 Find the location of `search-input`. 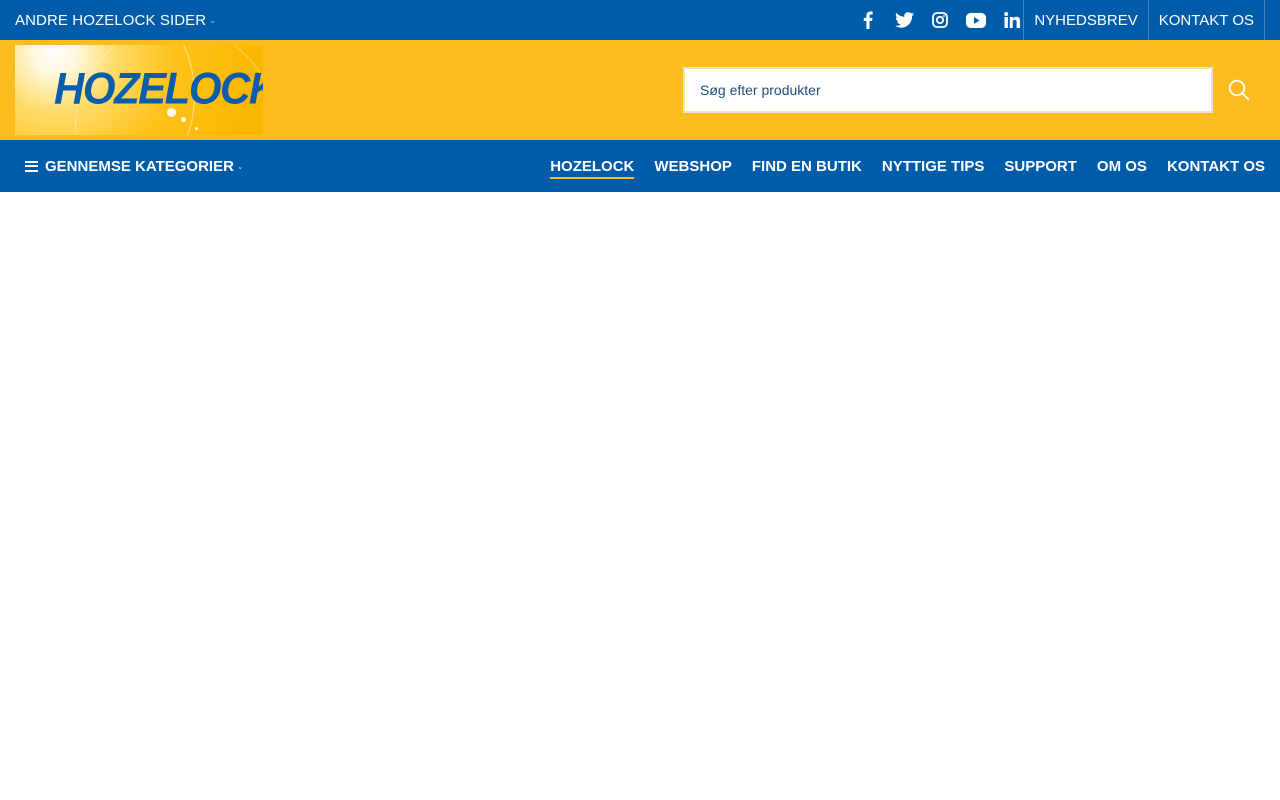

search-input is located at coordinates (948, 90).